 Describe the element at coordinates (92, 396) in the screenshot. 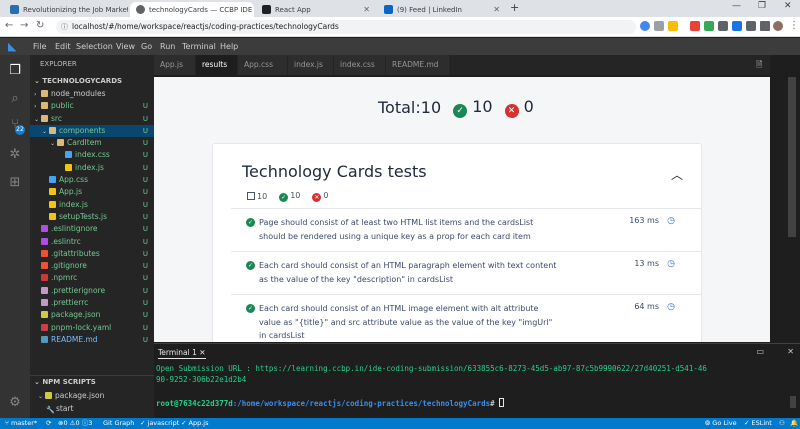

I see `npm-package-json: ⌄ package.json` at that location.